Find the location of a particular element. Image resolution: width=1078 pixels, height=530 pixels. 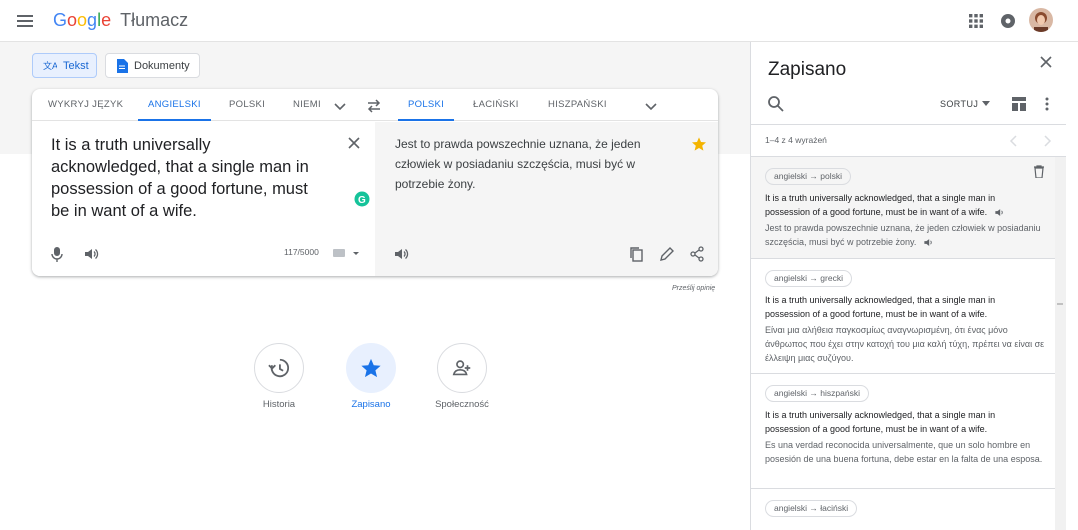

target-languages-chevron-down-icon is located at coordinates (651, 106).